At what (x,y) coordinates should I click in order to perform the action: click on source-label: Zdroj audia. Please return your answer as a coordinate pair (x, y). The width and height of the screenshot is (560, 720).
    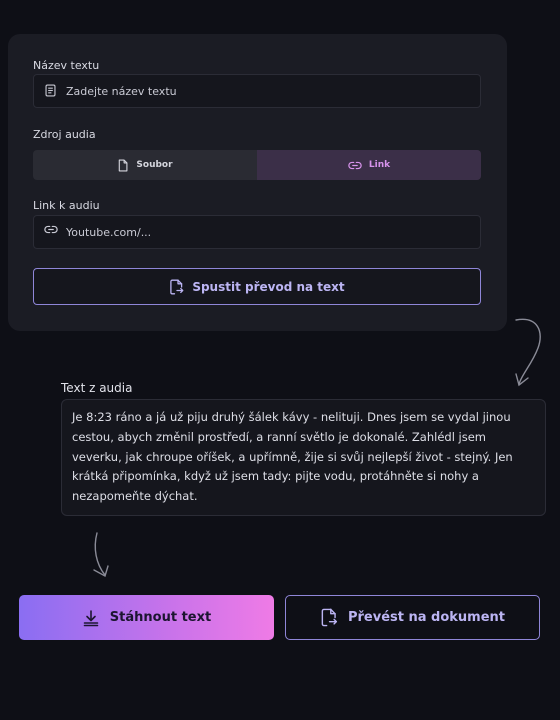
    Looking at the image, I should click on (64, 134).